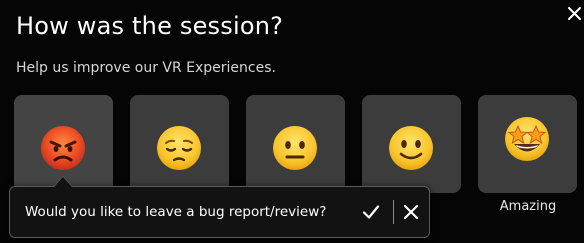  Describe the element at coordinates (411, 148) in the screenshot. I see `slightly-smiling-face-icon` at that location.